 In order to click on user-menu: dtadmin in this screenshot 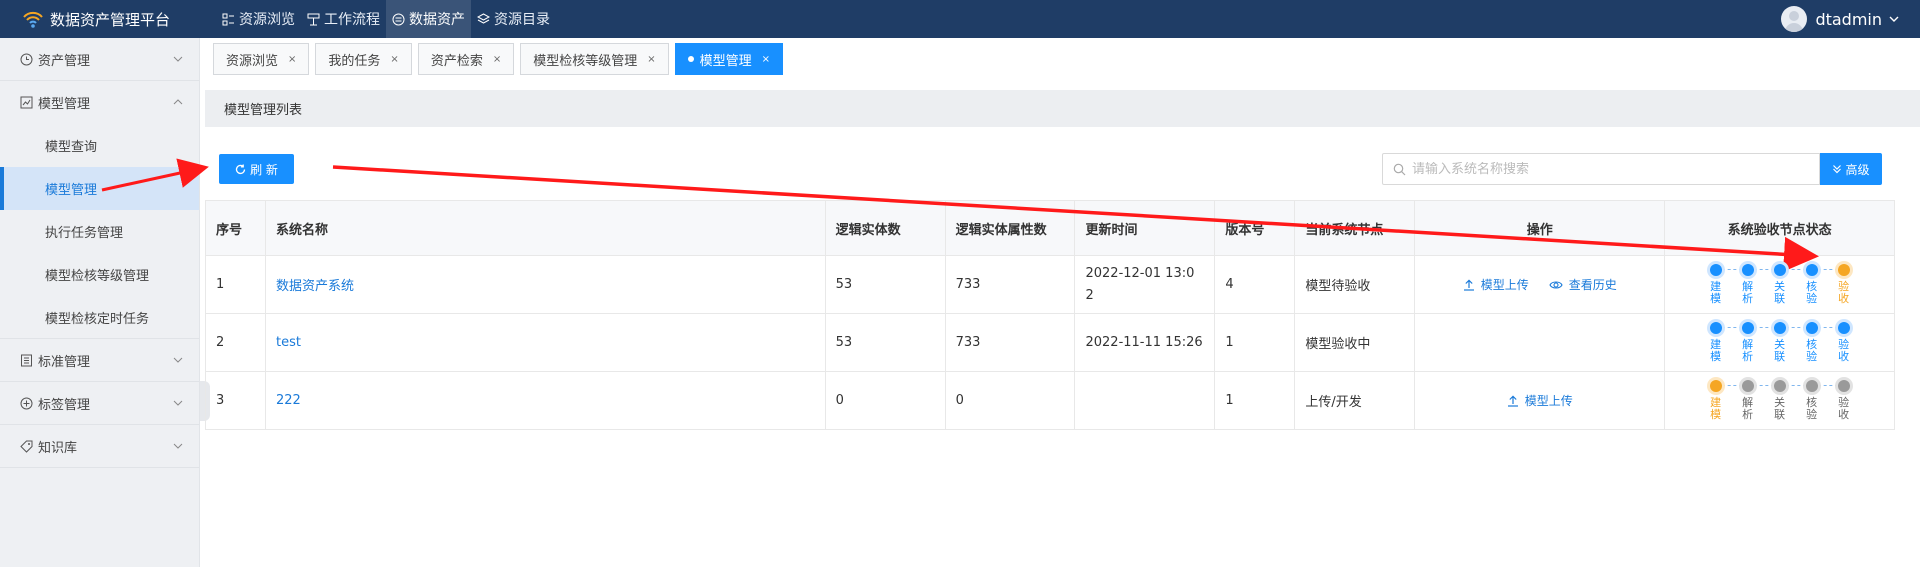, I will do `click(1840, 19)`.